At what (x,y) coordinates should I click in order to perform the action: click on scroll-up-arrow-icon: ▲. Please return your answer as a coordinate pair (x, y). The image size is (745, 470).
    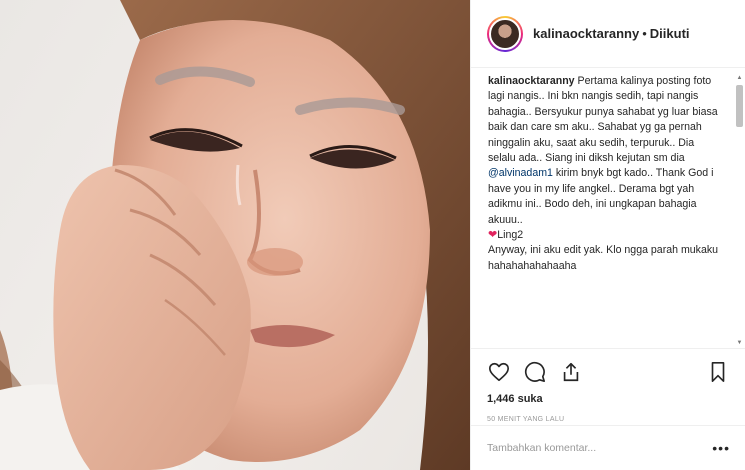
    Looking at the image, I should click on (739, 78).